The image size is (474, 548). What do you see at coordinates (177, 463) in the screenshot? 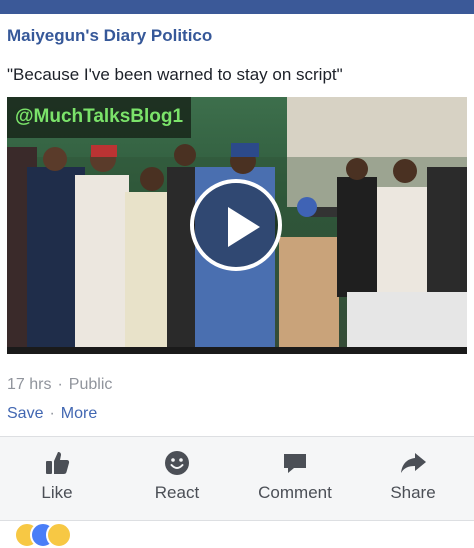
I see `smiley-icon` at bounding box center [177, 463].